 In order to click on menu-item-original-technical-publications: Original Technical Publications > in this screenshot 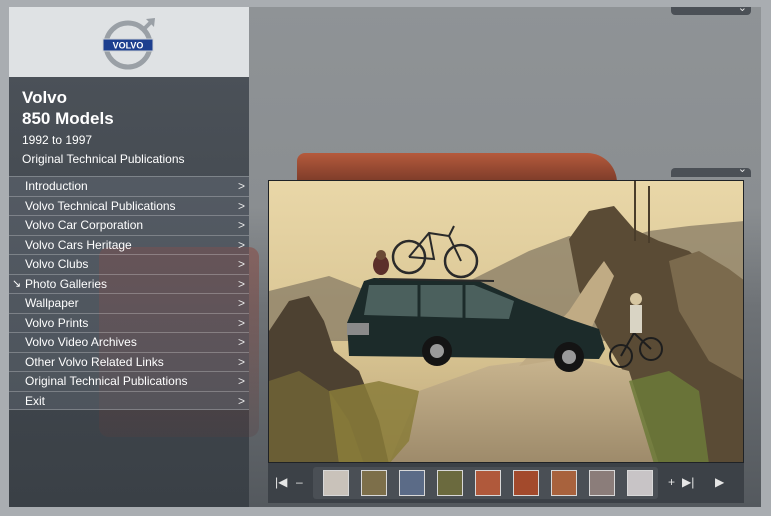, I will do `click(129, 381)`.